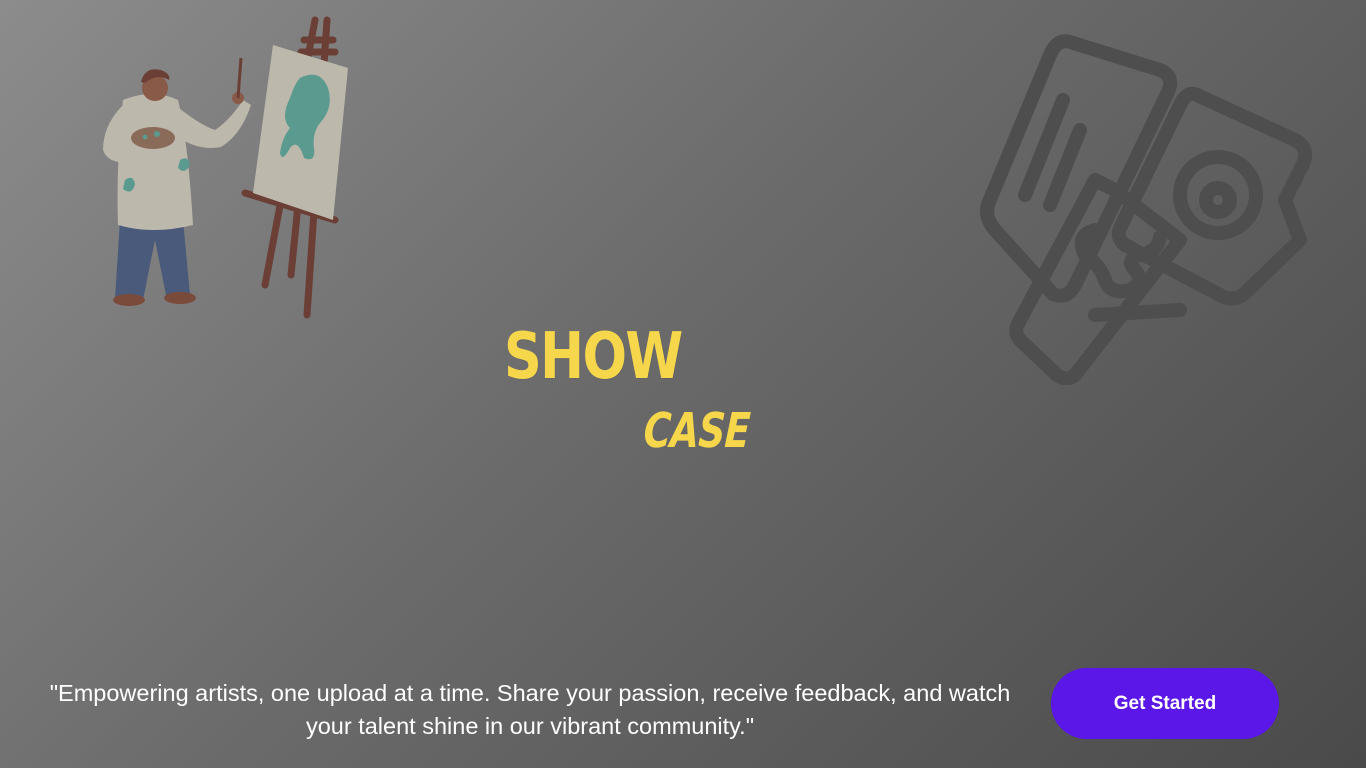  Describe the element at coordinates (593, 357) in the screenshot. I see `logo-show-text: SHOW` at that location.